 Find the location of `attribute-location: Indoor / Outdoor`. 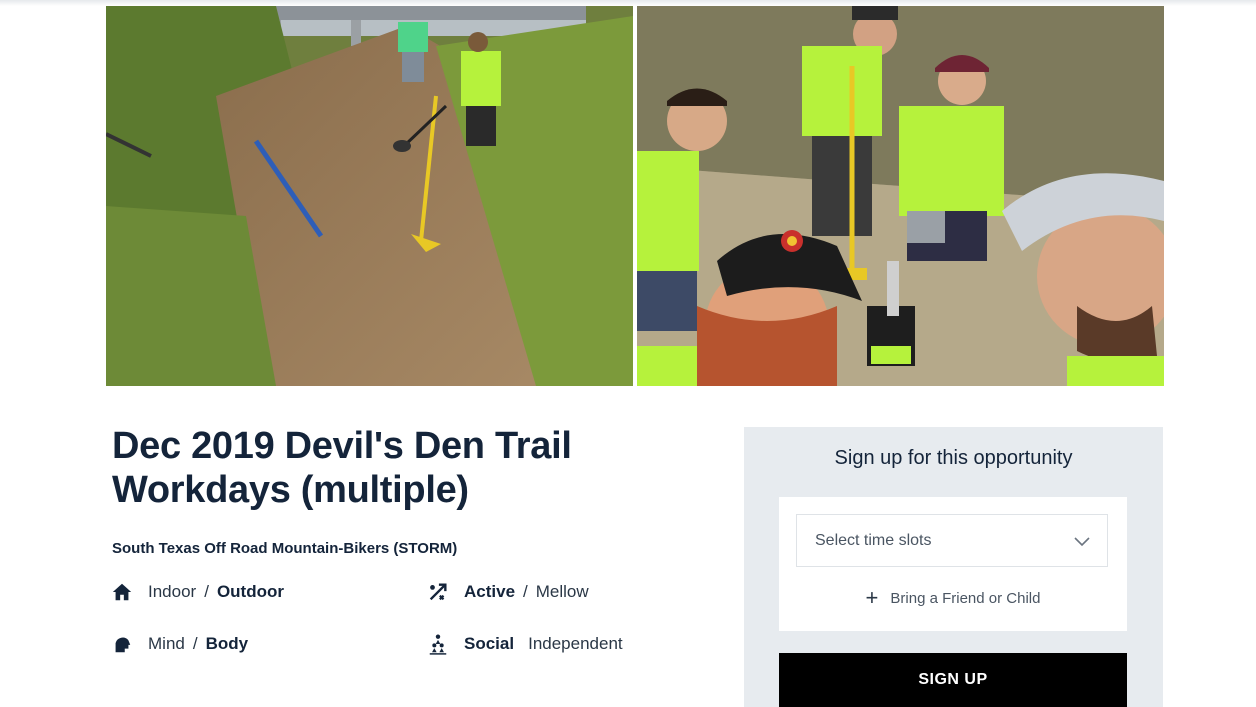

attribute-location: Indoor / Outdoor is located at coordinates (197, 592).